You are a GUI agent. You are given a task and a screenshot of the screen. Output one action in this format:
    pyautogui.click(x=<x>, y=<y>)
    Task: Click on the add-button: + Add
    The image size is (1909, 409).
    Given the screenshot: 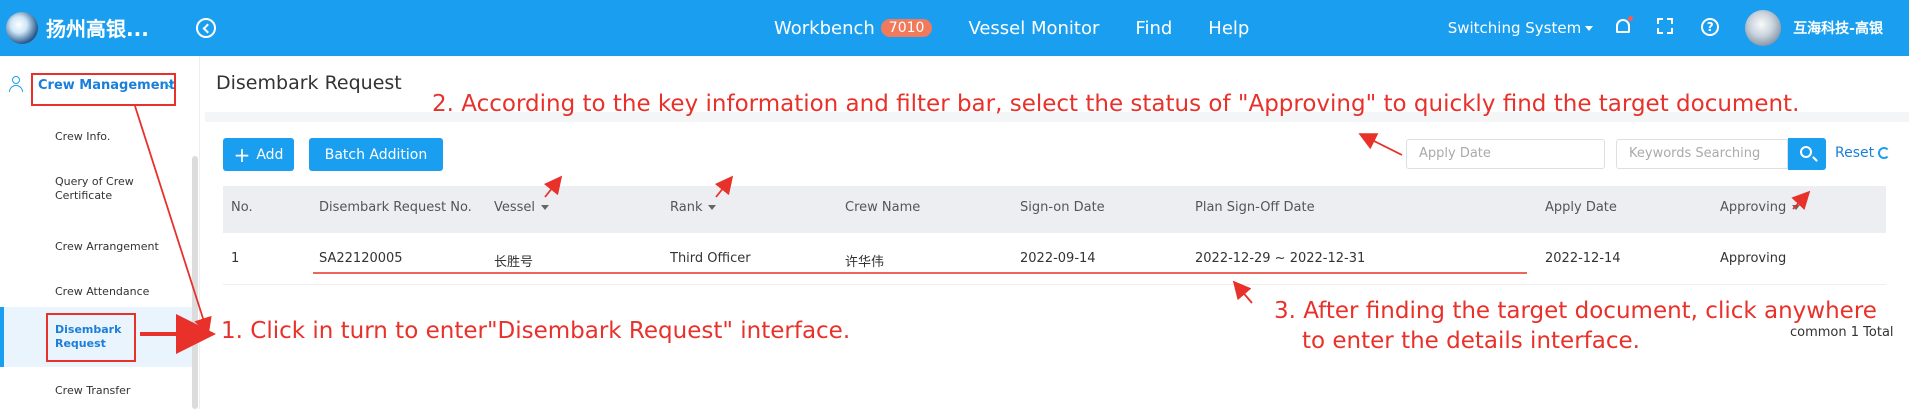 What is the action you would take?
    pyautogui.click(x=258, y=154)
    